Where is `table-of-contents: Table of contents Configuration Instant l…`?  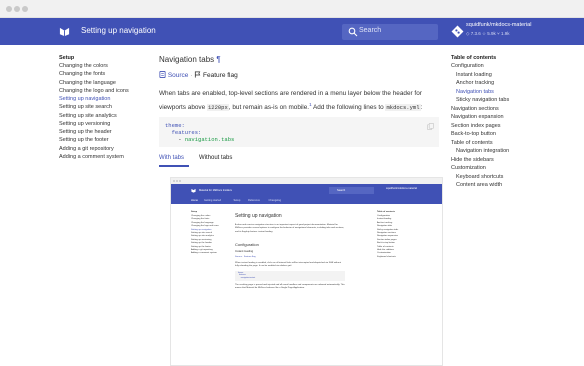 table-of-contents: Table of contents Configuration Instant l… is located at coordinates (516, 122).